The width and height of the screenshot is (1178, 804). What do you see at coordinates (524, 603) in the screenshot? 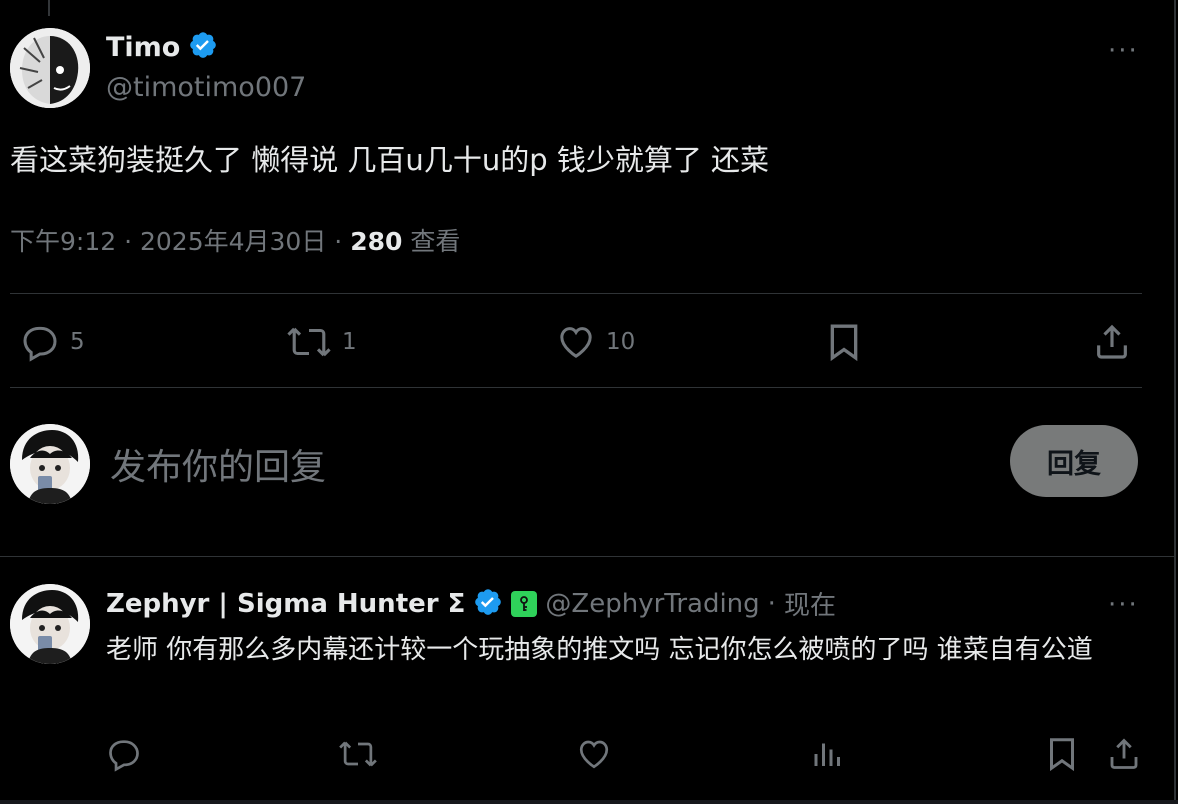
I see `key-badge-icon` at bounding box center [524, 603].